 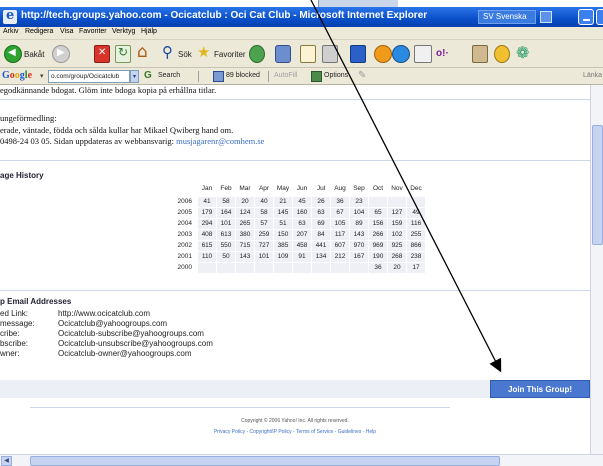 What do you see at coordinates (340, 257) in the screenshot?
I see `history-cell: 212` at bounding box center [340, 257].